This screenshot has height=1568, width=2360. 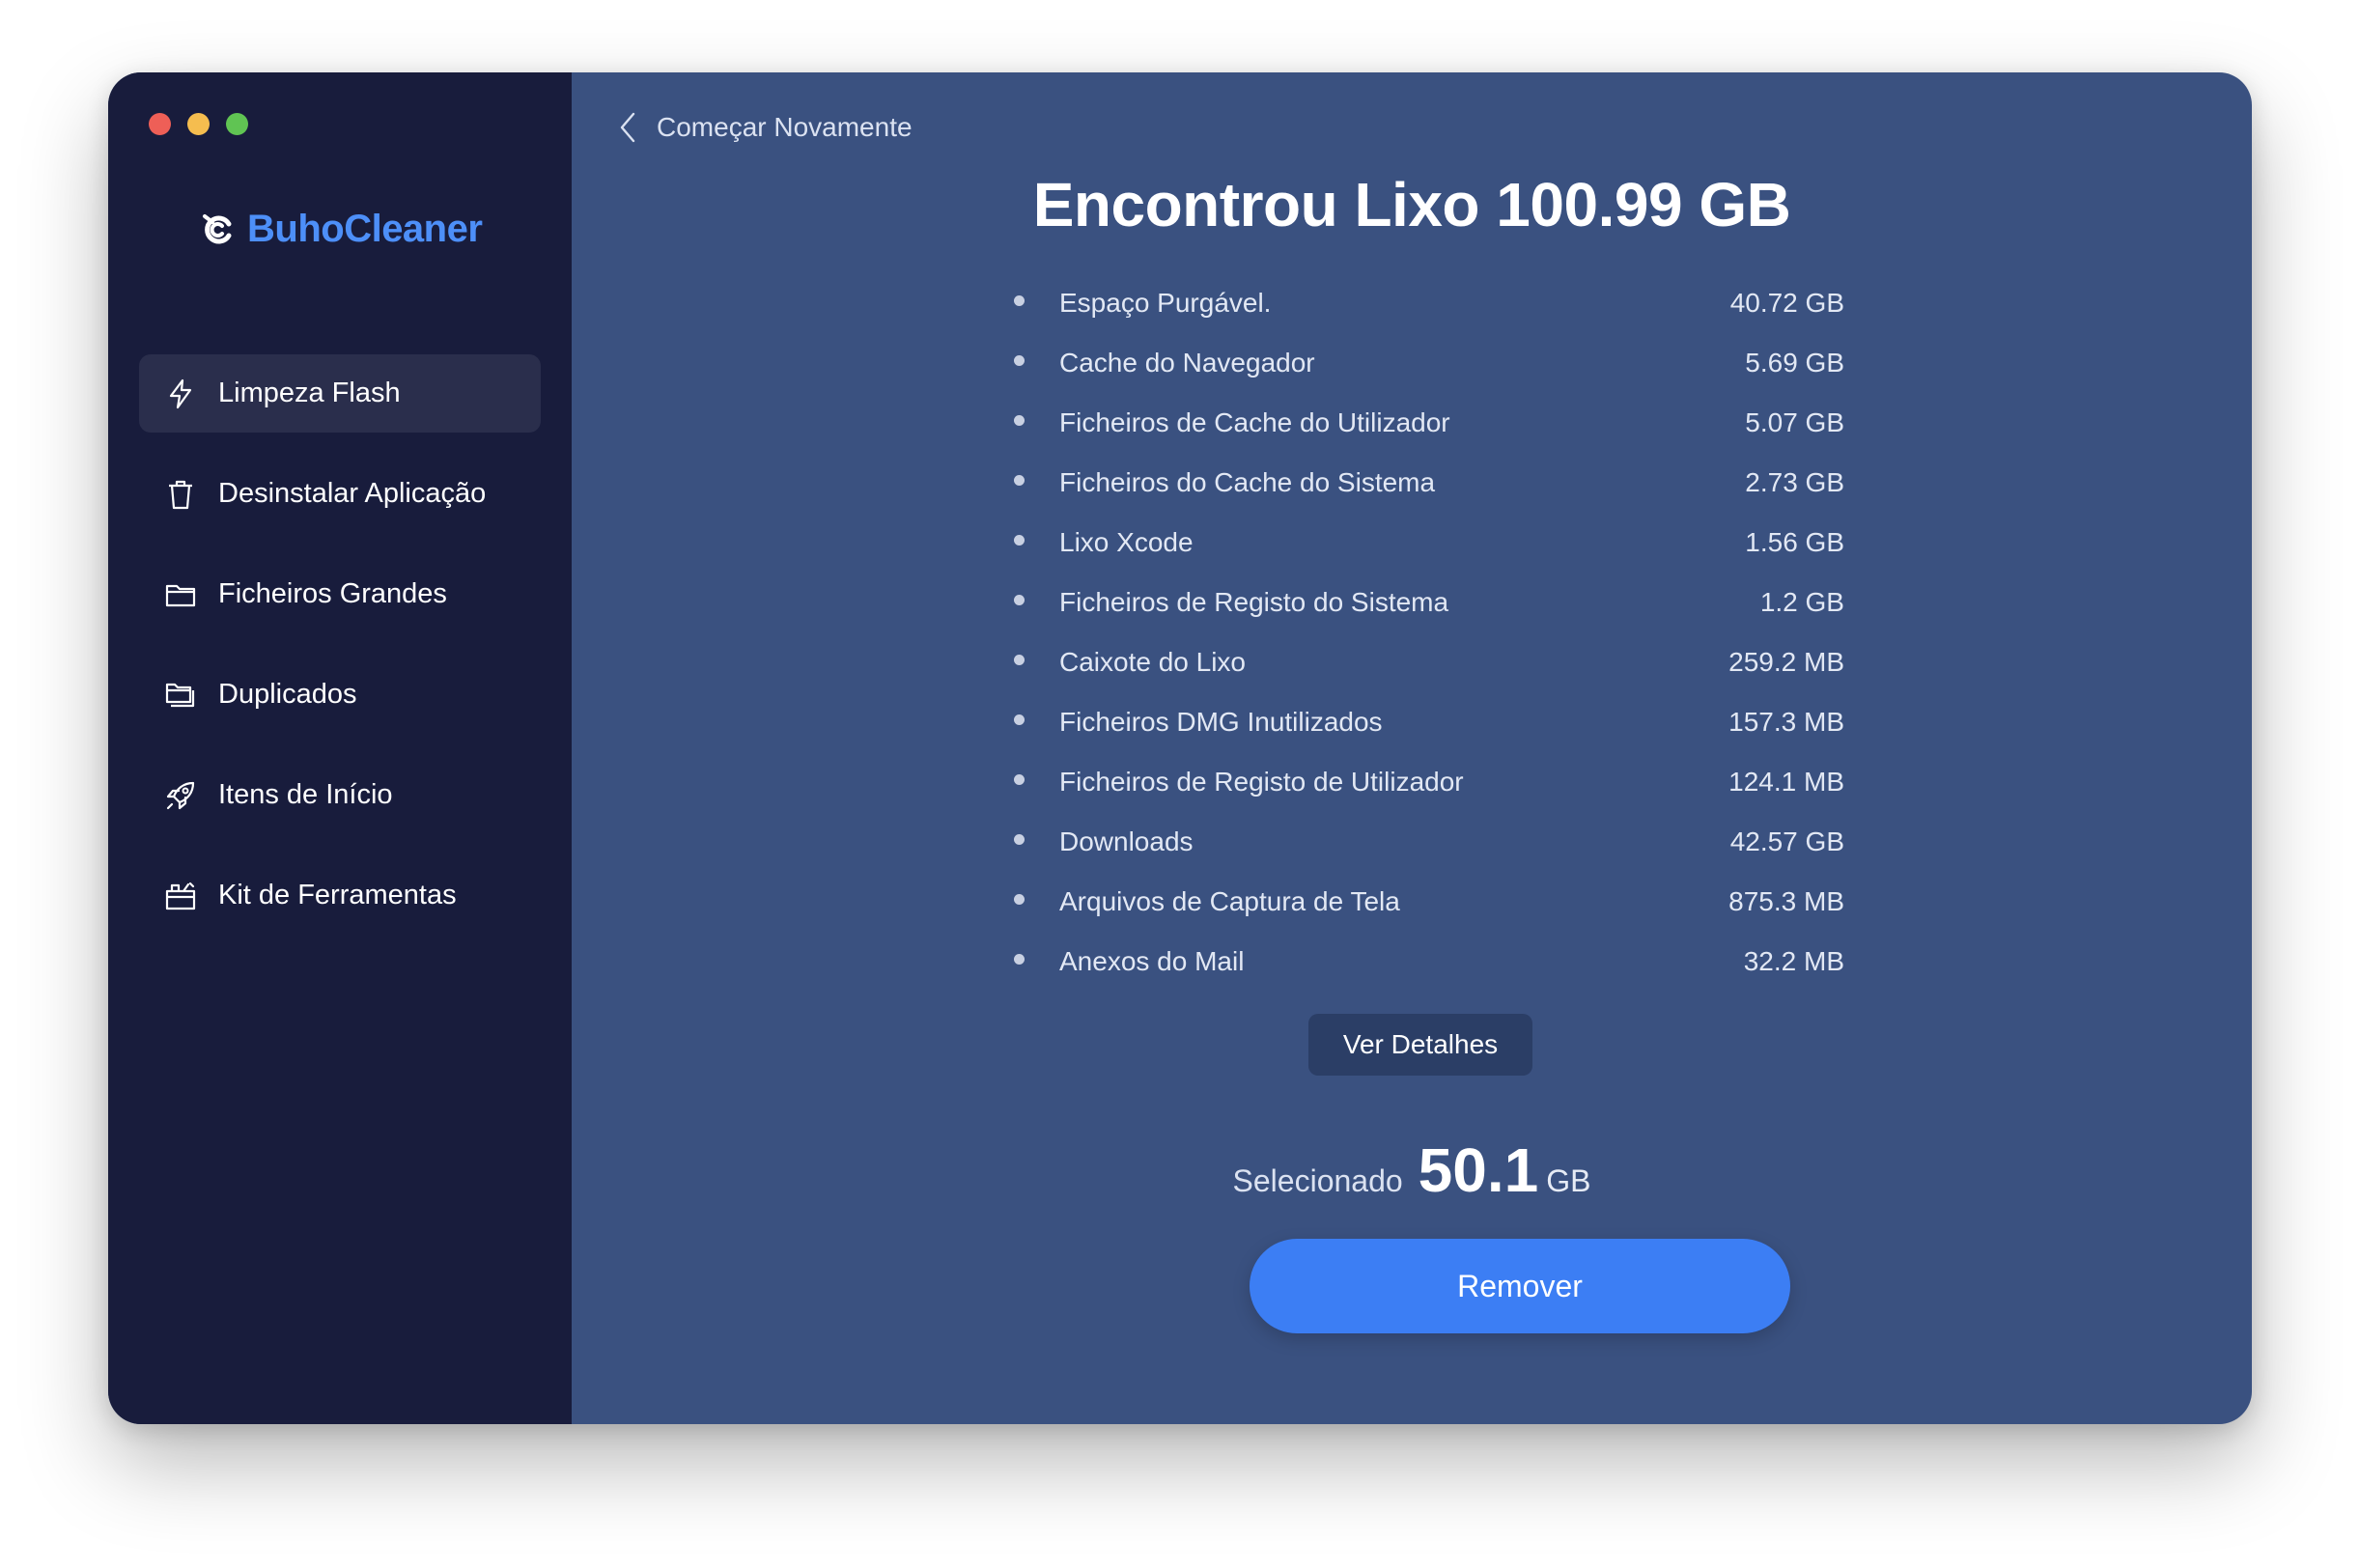 What do you see at coordinates (1412, 1170) in the screenshot?
I see `selected-summary: Selecionado 50.1 GB` at bounding box center [1412, 1170].